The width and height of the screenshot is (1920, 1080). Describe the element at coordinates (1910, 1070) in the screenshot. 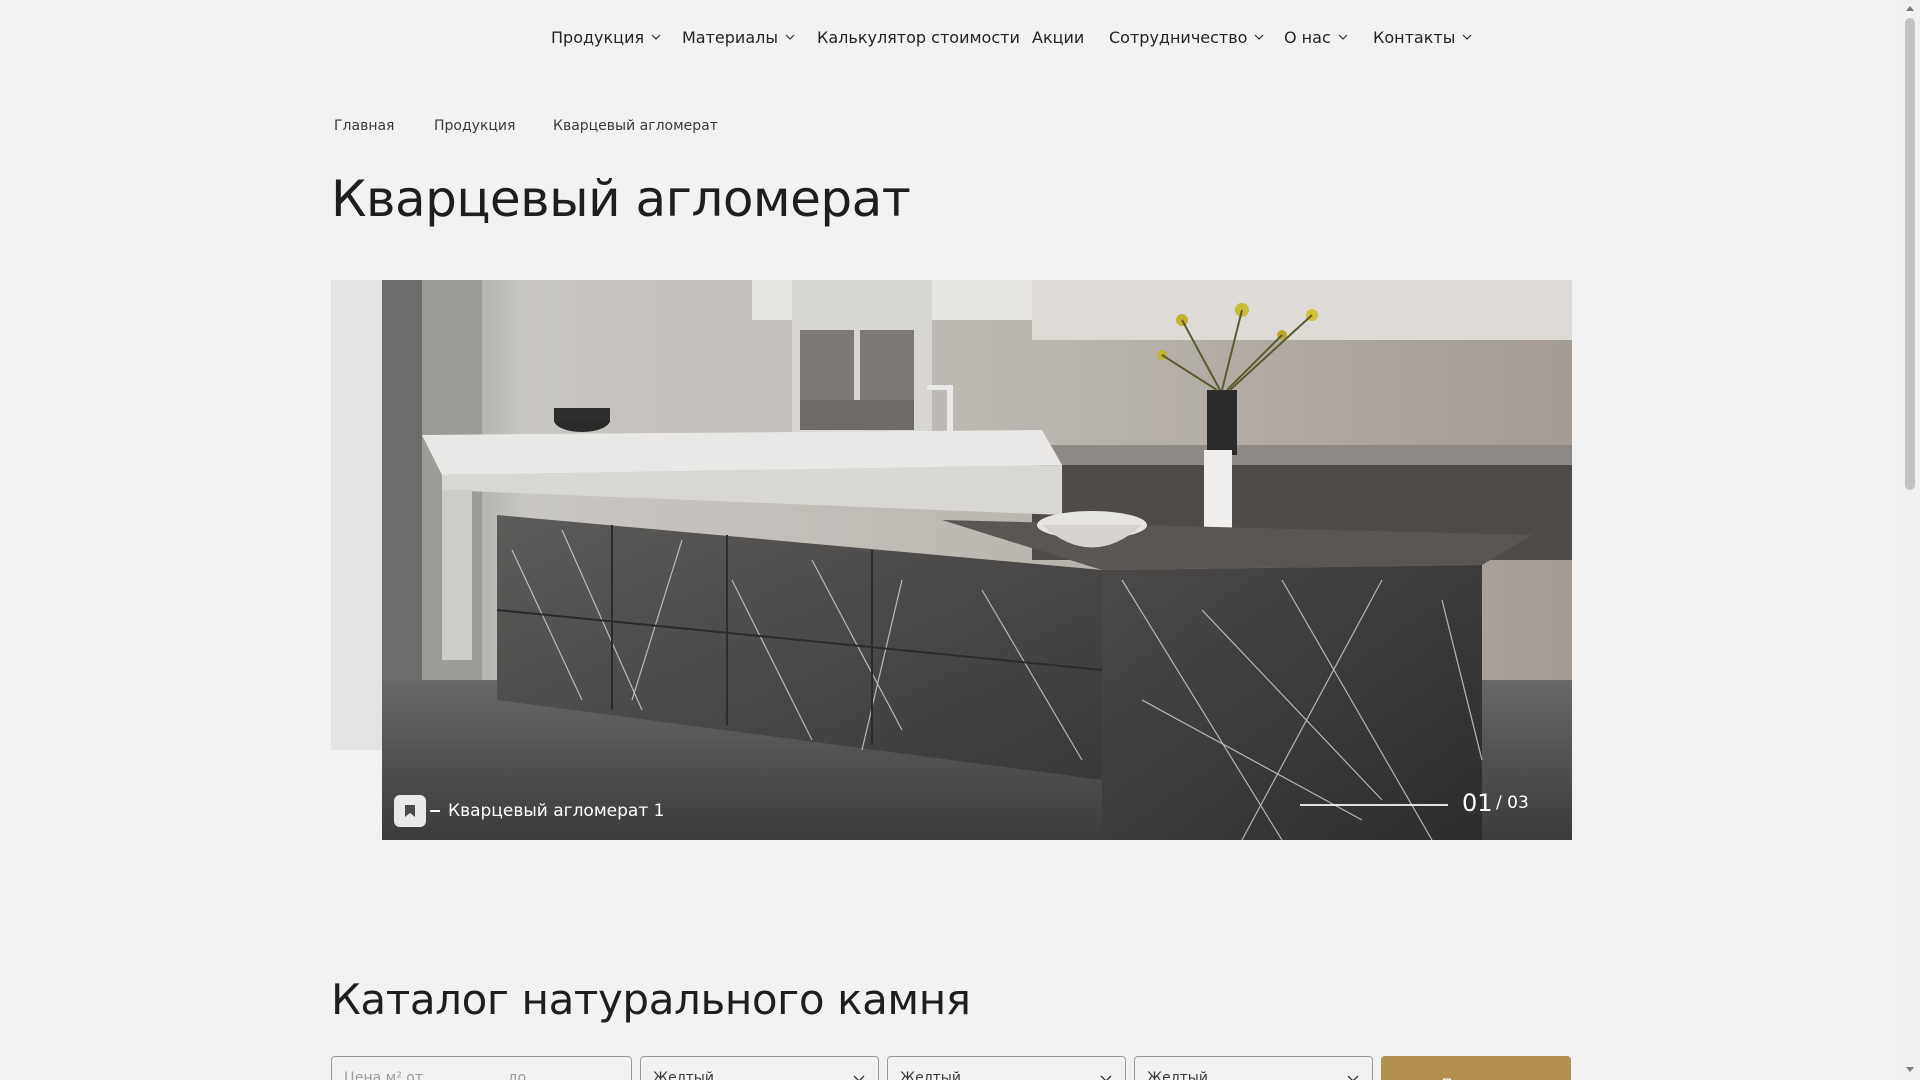

I see `scroll-down-arrow-icon` at that location.